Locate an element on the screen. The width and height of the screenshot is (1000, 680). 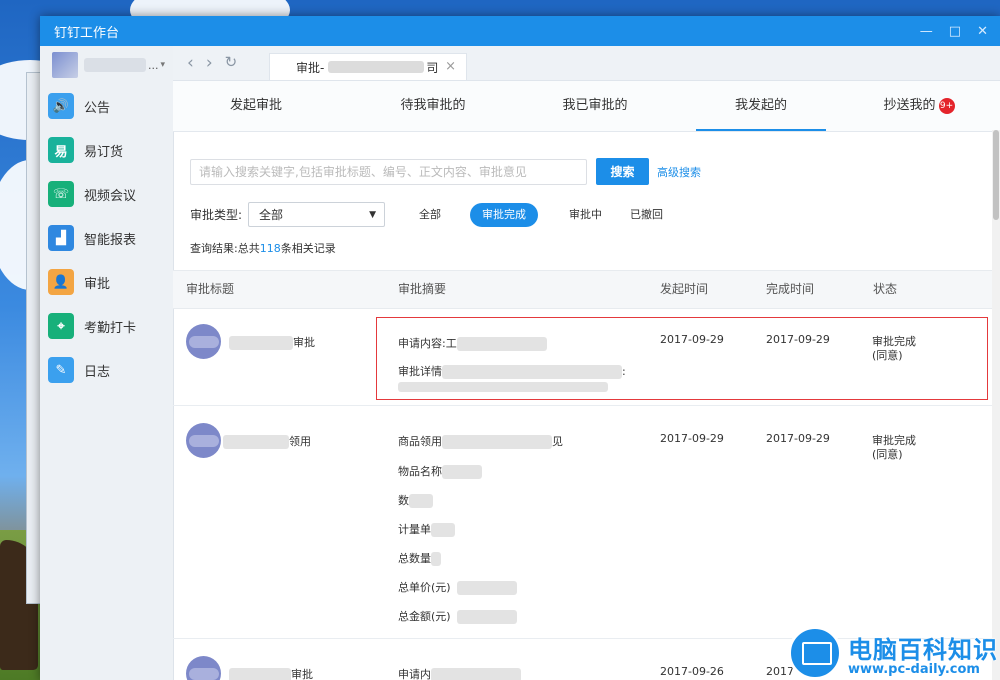
sidebar-item-label: 智能报表 is located at coordinates (110, 240).